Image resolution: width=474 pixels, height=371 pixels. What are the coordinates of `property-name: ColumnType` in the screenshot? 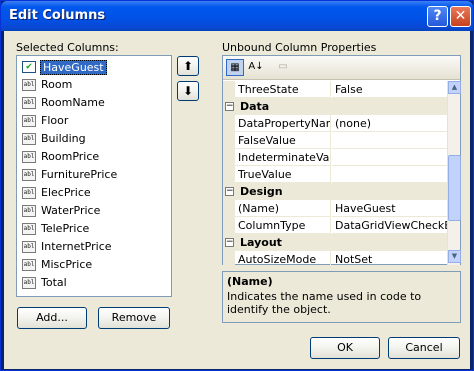 It's located at (283, 225).